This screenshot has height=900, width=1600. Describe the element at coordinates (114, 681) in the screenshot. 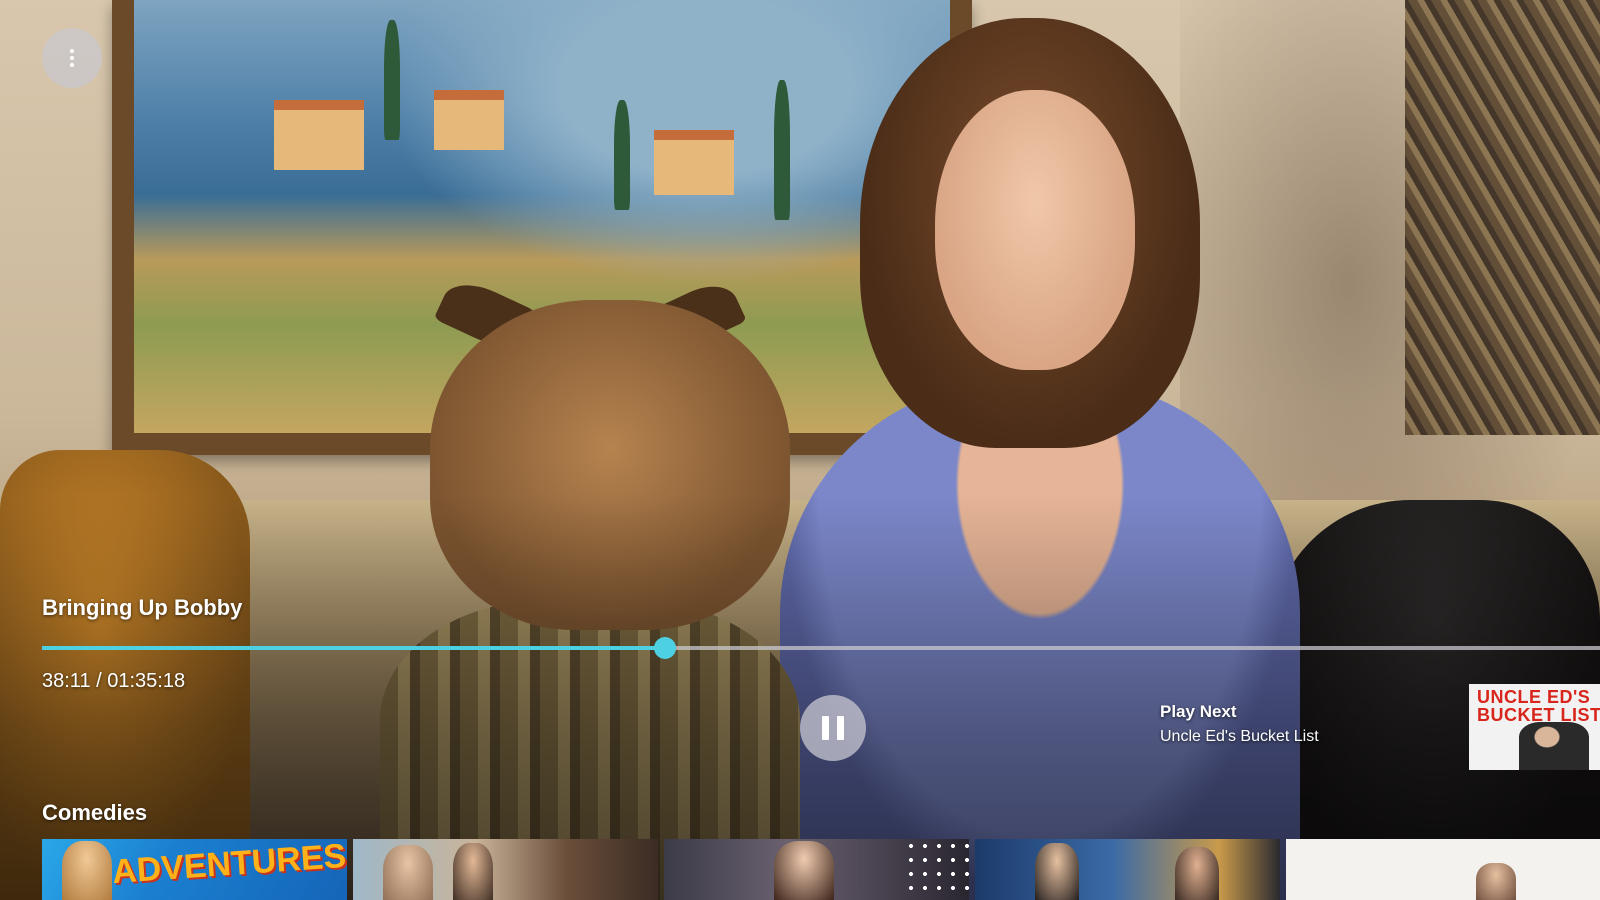

I see `playback-time: 38:11 / 01:35:18` at that location.